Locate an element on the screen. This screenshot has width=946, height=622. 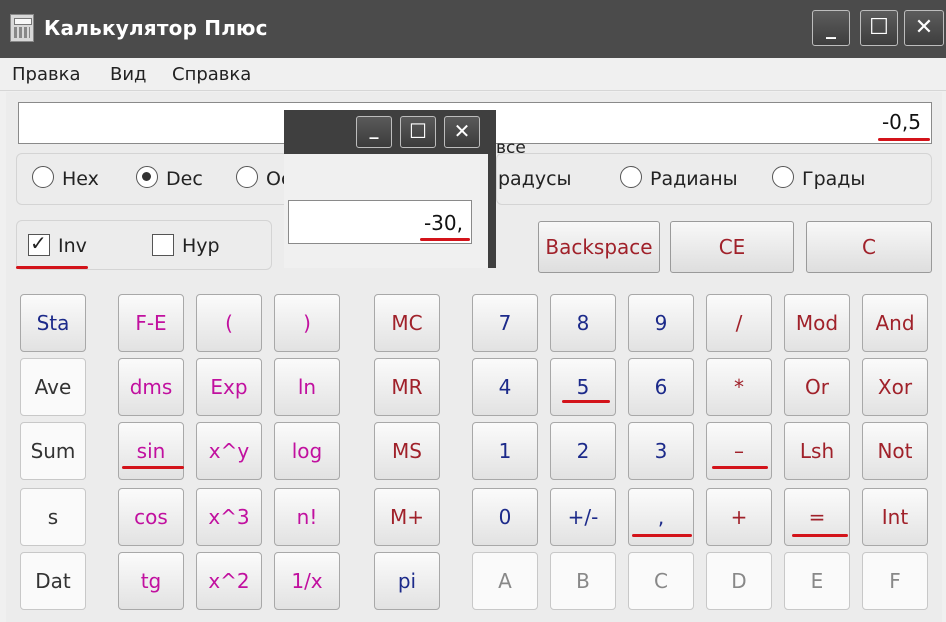
backspace-label: Backspace is located at coordinates (599, 247).